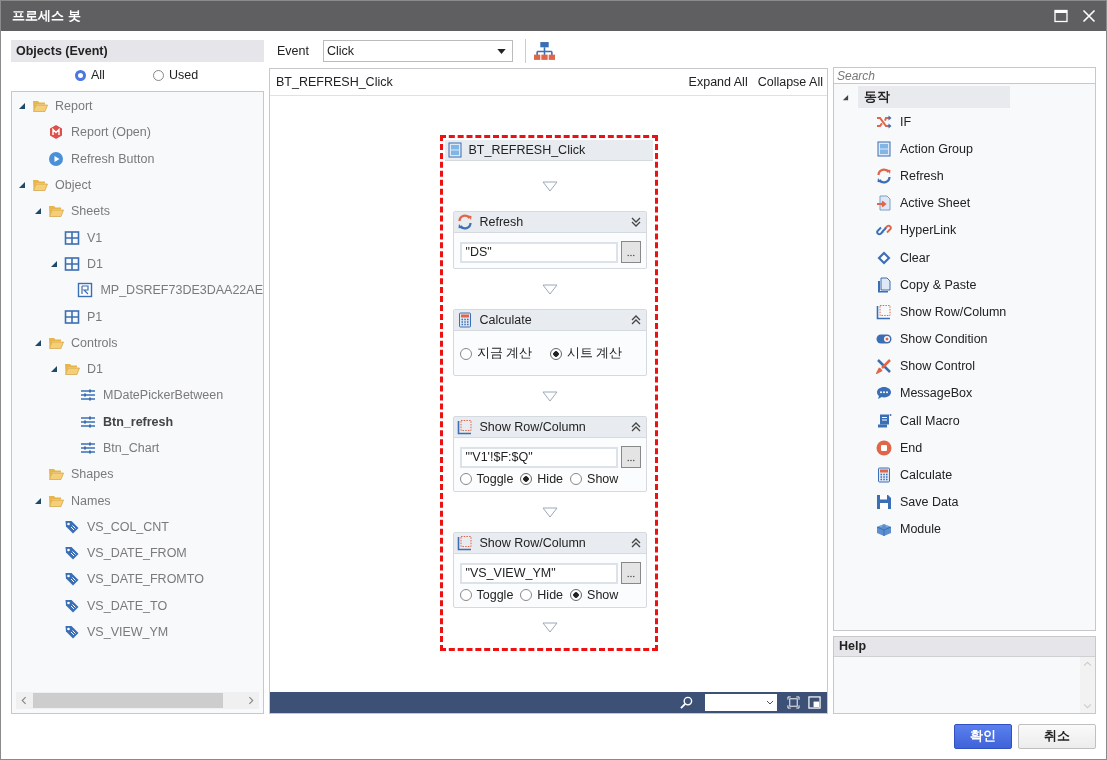  Describe the element at coordinates (922, 175) in the screenshot. I see `action-list-item: Refresh` at that location.